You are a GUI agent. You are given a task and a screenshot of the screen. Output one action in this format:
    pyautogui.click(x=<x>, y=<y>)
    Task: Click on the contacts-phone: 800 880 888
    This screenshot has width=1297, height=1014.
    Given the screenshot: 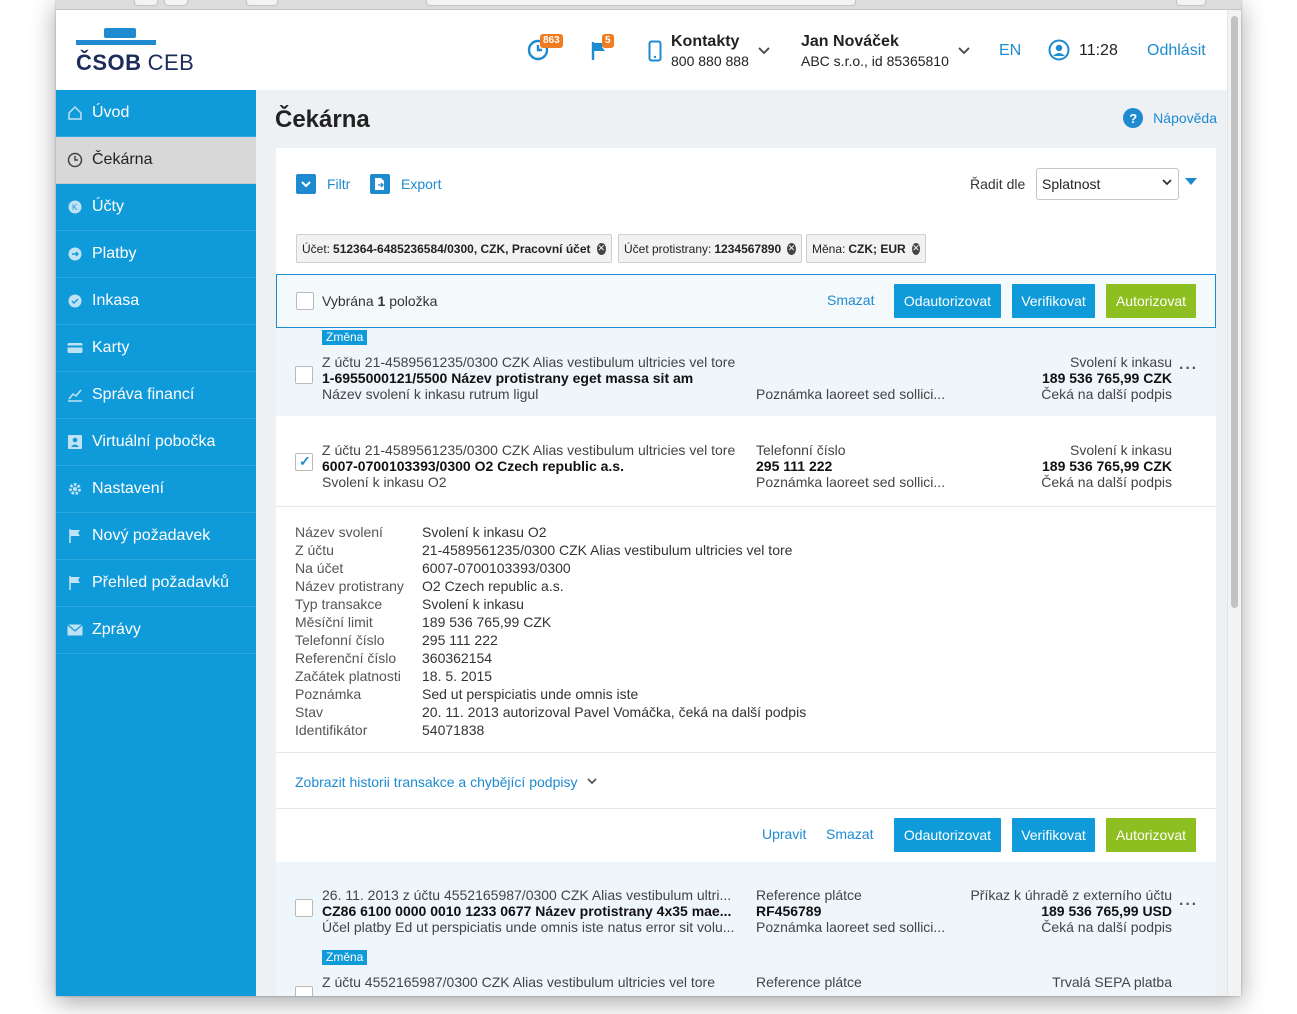 What is the action you would take?
    pyautogui.click(x=710, y=61)
    